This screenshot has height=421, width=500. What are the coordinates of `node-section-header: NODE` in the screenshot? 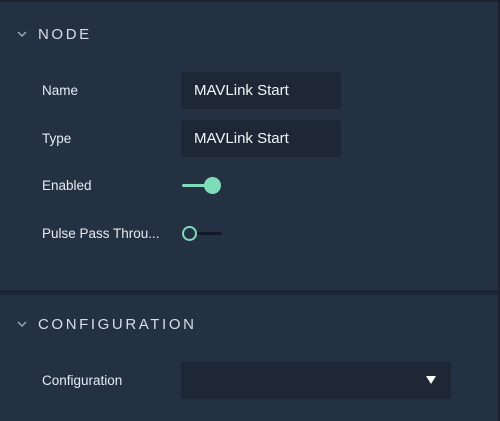 It's located at (249, 34).